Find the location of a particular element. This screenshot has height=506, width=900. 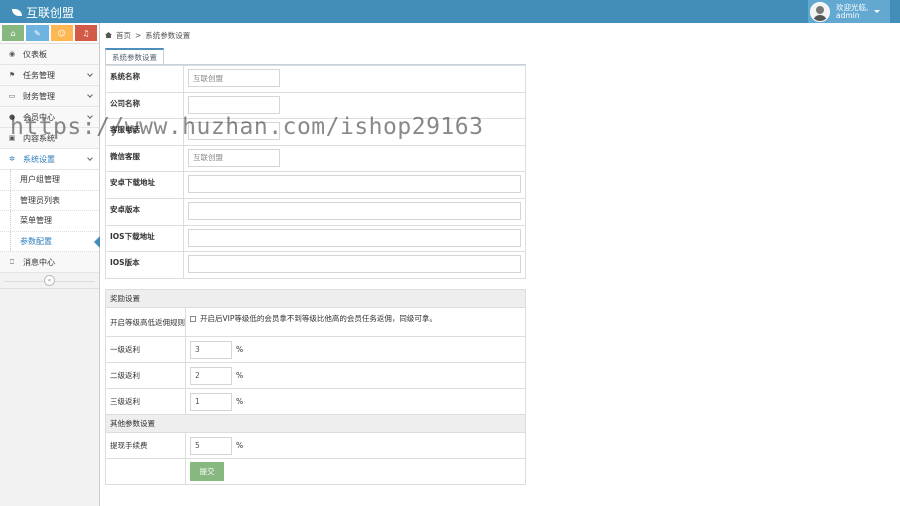

sidebar-subitem-user-groups: 用户组管理 is located at coordinates (49, 180).